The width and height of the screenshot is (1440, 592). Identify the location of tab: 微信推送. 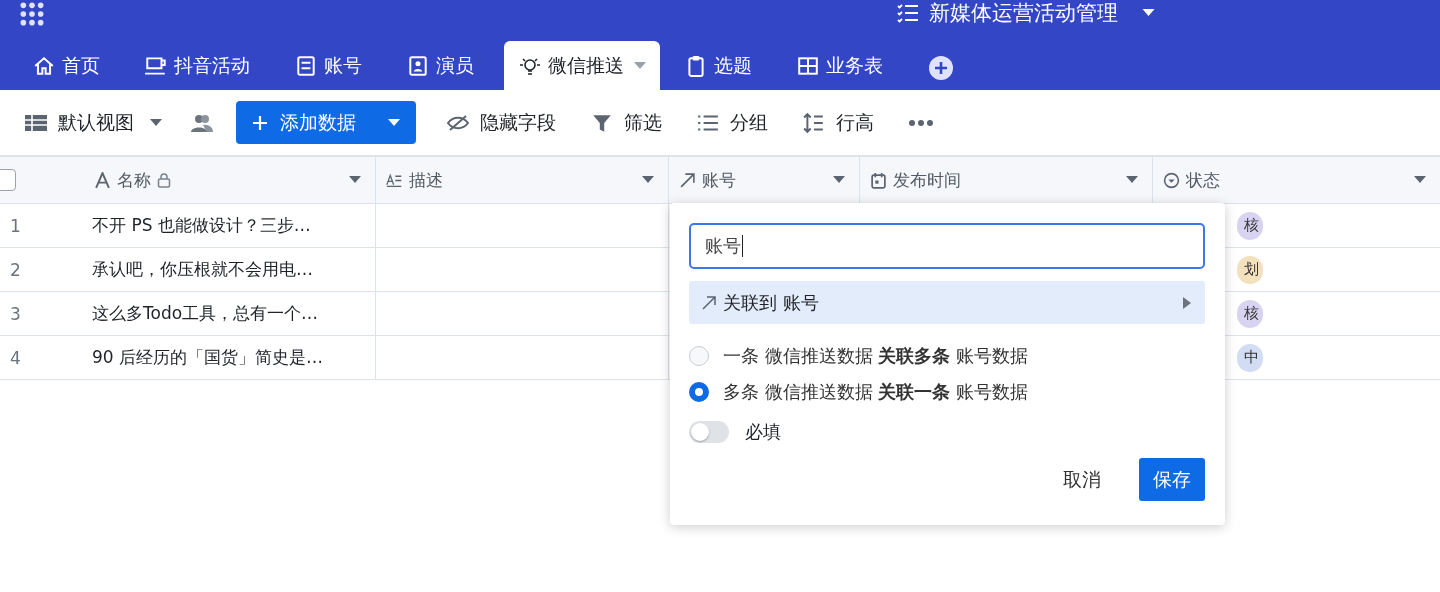
(582, 65).